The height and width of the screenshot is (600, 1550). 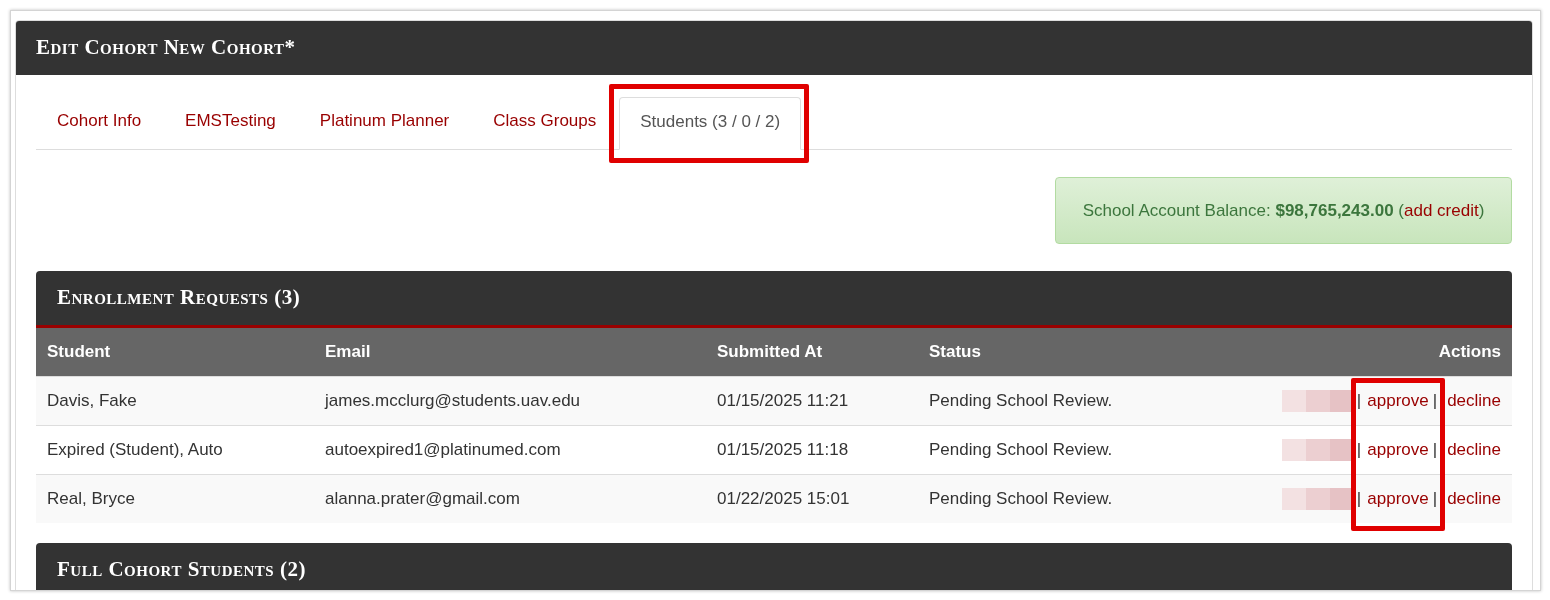 What do you see at coordinates (1283, 210) in the screenshot?
I see `balance-text: School Account Balance: $98,765,243.00 (add credit)` at bounding box center [1283, 210].